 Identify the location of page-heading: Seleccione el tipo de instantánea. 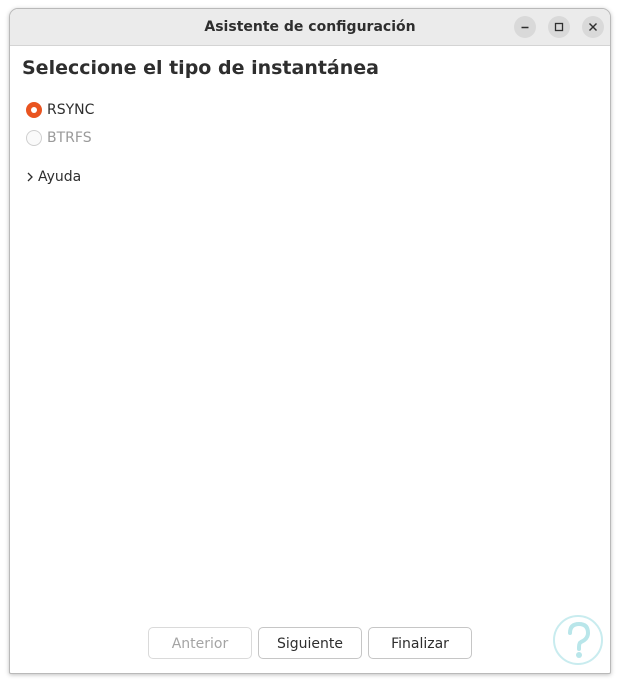
(200, 68).